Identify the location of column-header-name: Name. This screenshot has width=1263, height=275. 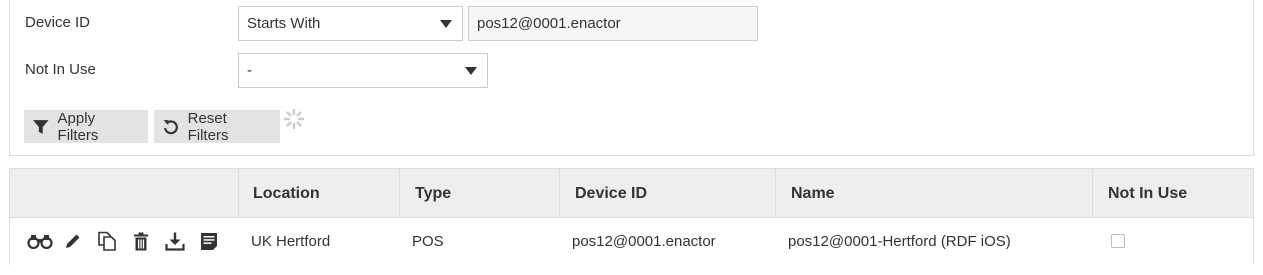
(813, 194).